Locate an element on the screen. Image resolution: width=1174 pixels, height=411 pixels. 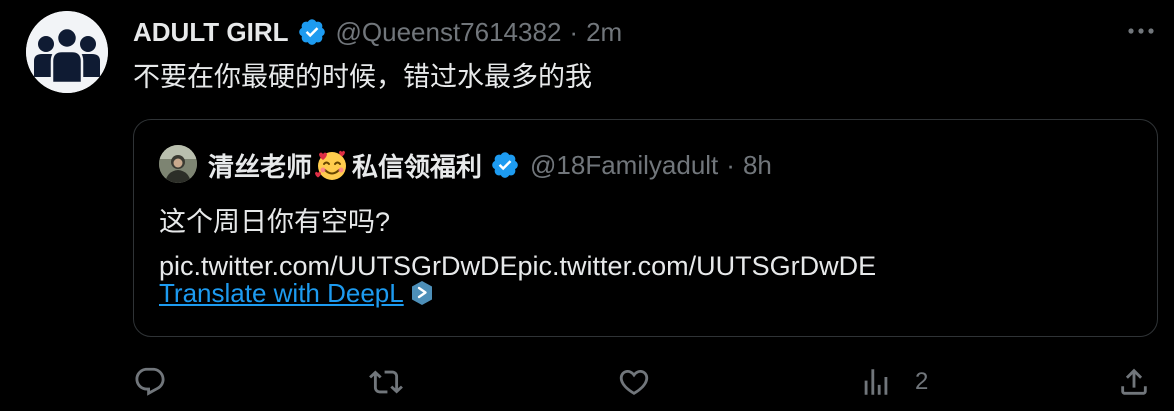
quoted-author-avatar is located at coordinates (178, 164).